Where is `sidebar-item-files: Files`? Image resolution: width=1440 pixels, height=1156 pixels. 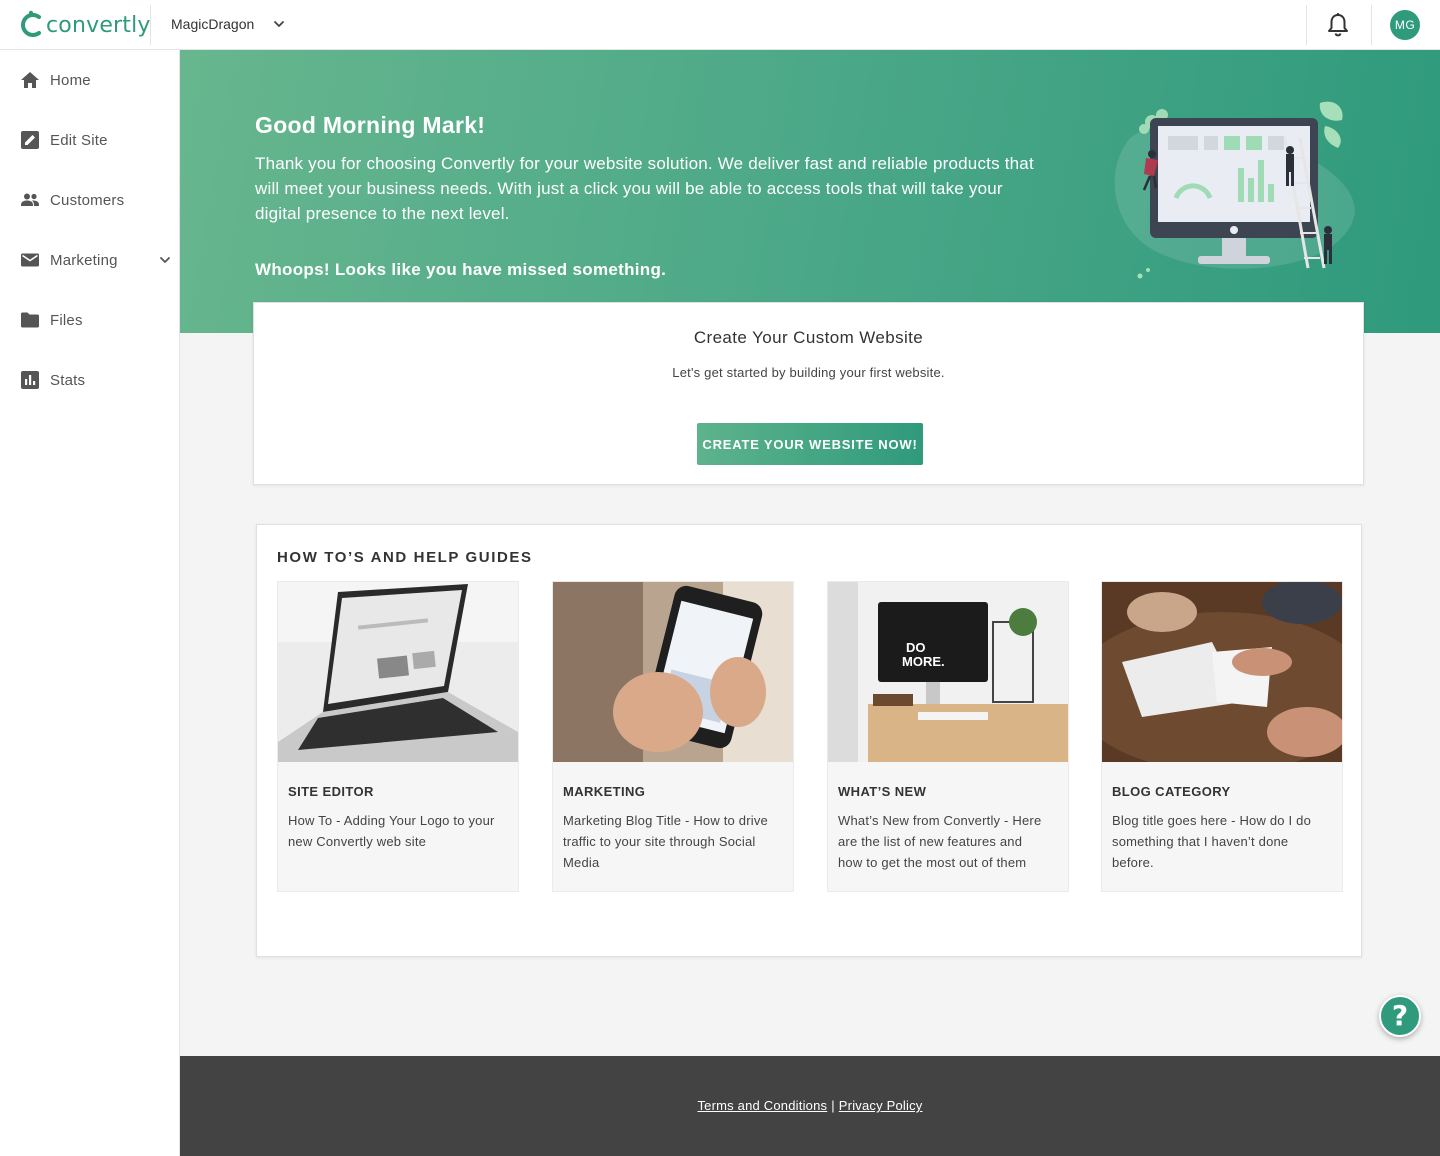 sidebar-item-files: Files is located at coordinates (90, 320).